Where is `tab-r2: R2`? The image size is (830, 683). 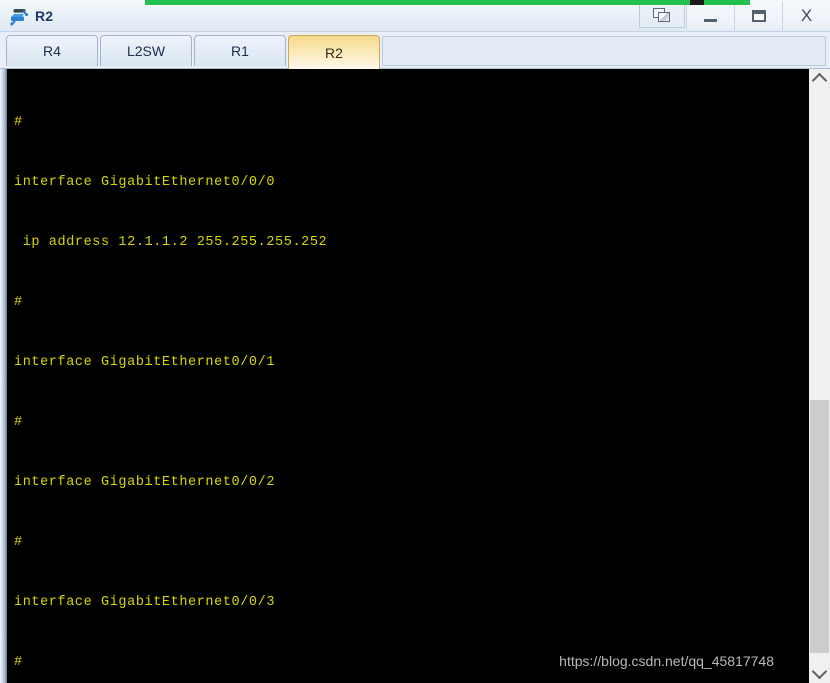
tab-r2: R2 is located at coordinates (334, 52).